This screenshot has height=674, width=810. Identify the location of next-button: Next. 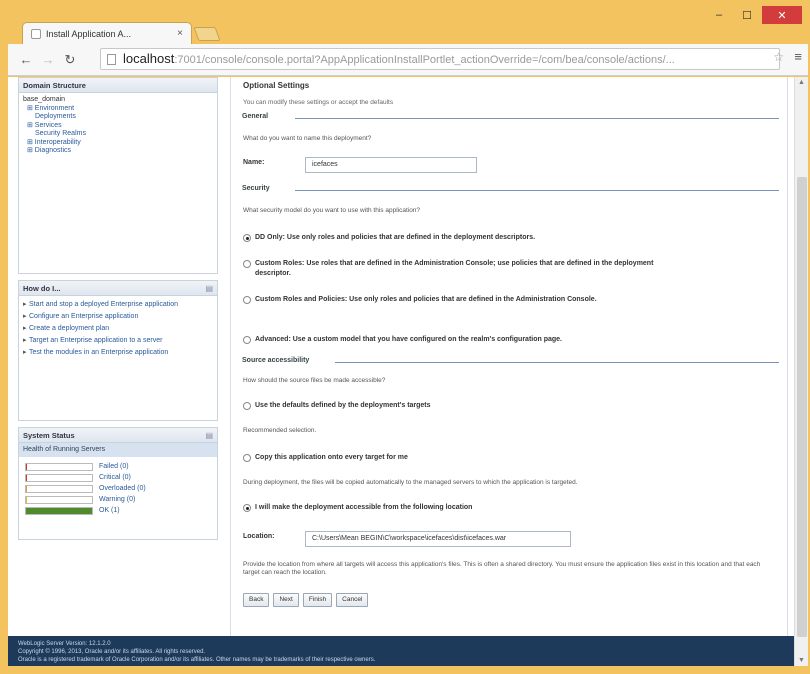
(286, 600).